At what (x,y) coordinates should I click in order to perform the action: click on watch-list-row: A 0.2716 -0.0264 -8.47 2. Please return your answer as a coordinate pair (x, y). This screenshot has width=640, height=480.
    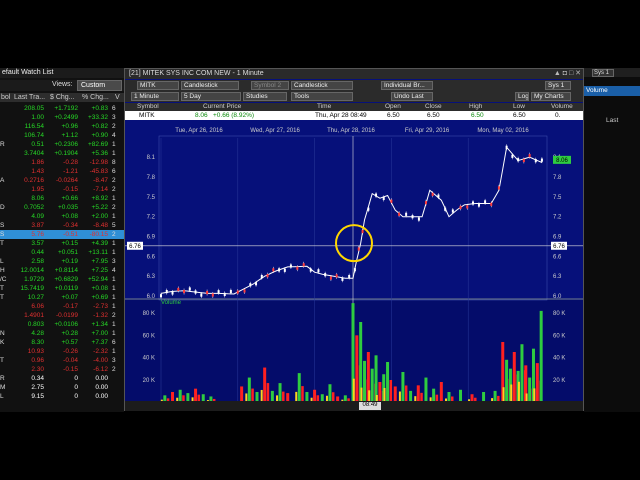
    Looking at the image, I should click on (62, 180).